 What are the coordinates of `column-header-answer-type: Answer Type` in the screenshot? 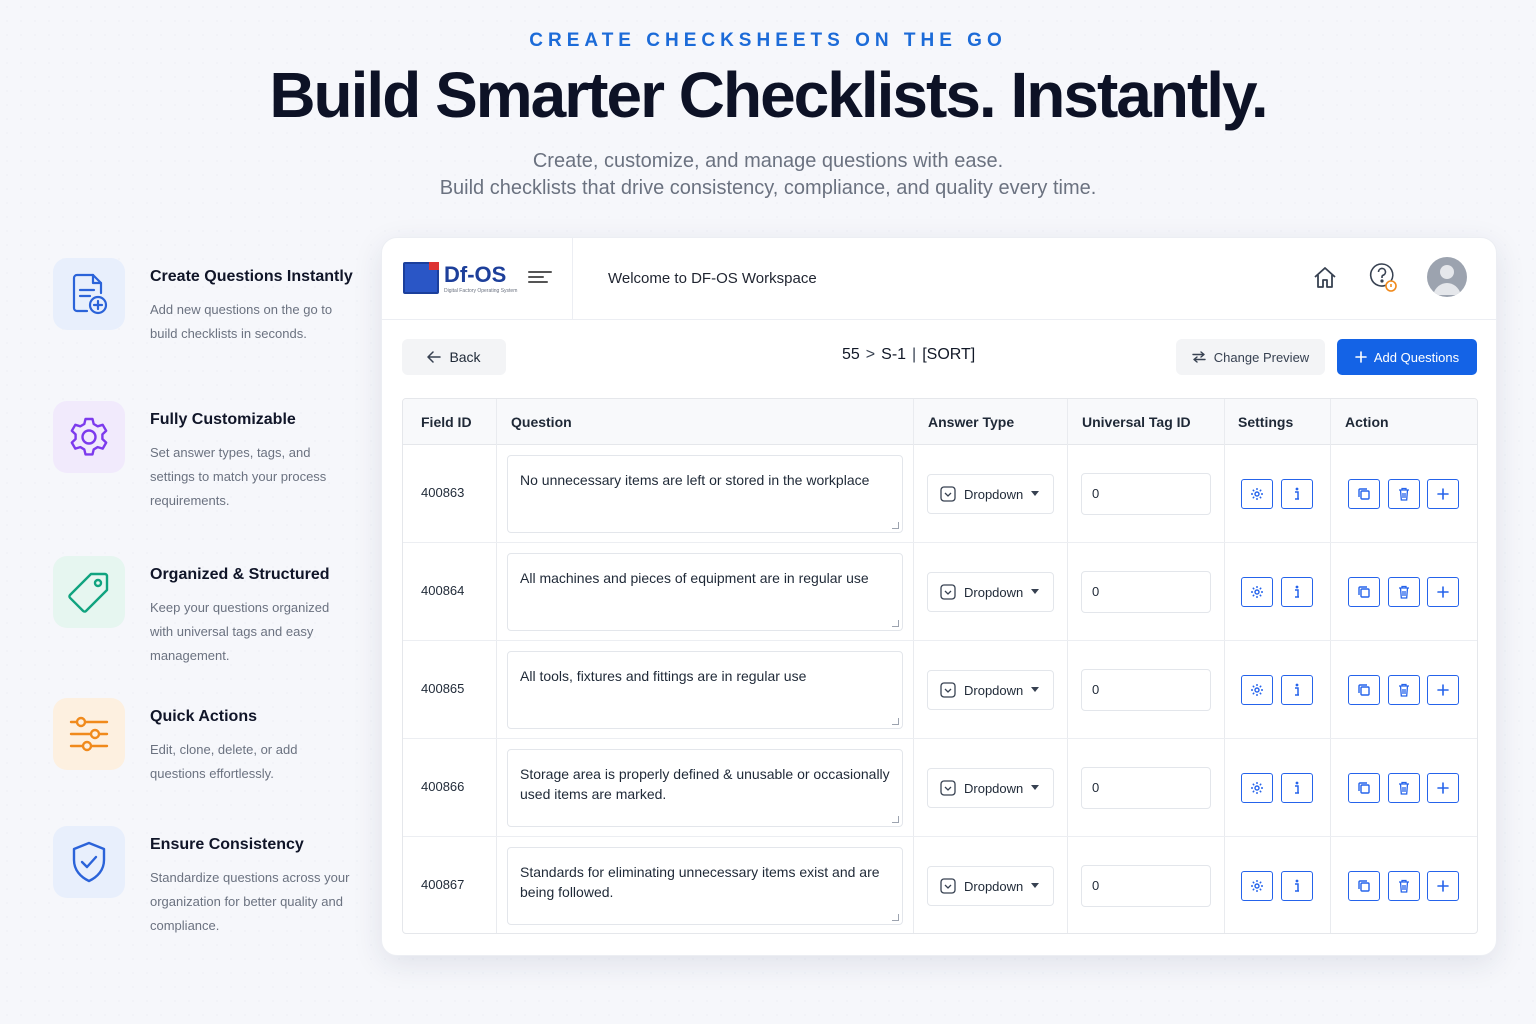 It's located at (971, 422).